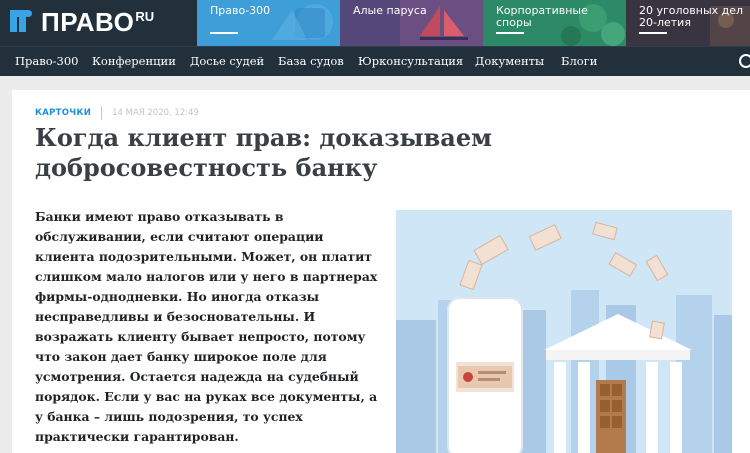 Image resolution: width=750 pixels, height=453 pixels. I want to click on promo-alye-parusa: Алые паруса, so click(411, 23).